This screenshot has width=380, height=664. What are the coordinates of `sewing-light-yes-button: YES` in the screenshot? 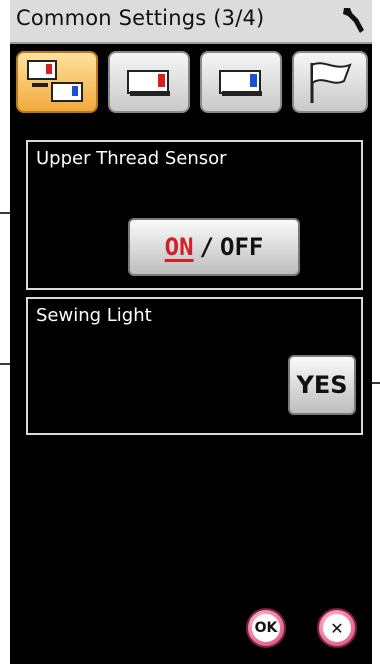 It's located at (322, 385).